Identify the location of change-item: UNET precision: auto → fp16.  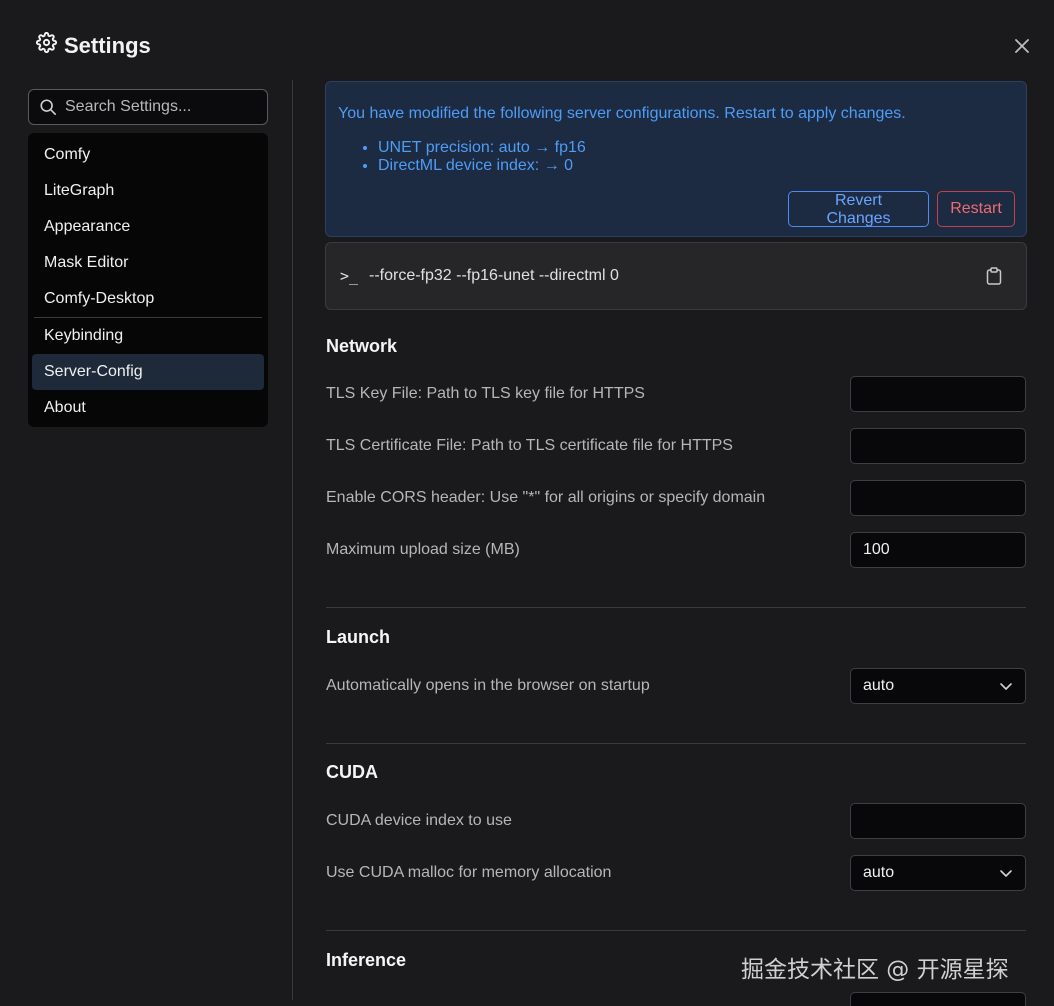
(482, 148).